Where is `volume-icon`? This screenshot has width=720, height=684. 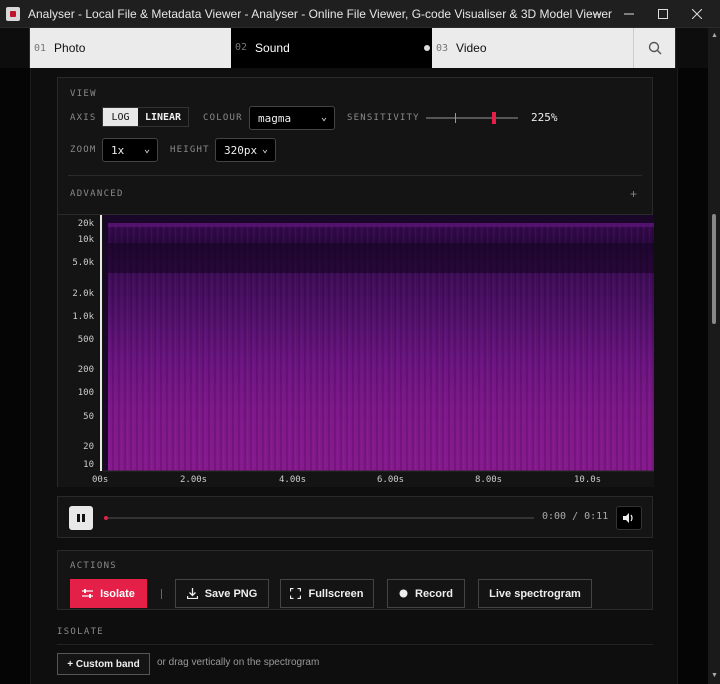
volume-icon is located at coordinates (628, 518).